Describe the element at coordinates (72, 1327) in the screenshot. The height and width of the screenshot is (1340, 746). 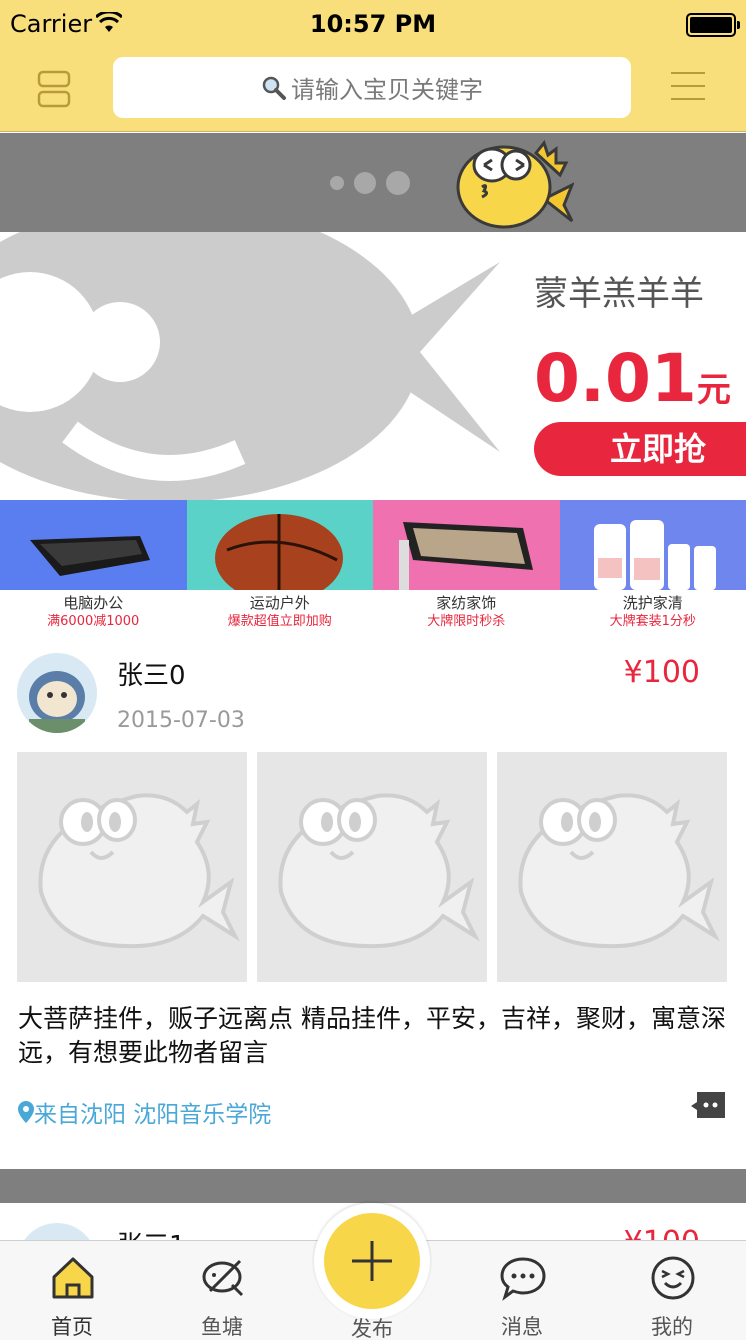
I see `tab-label: 首页` at that location.